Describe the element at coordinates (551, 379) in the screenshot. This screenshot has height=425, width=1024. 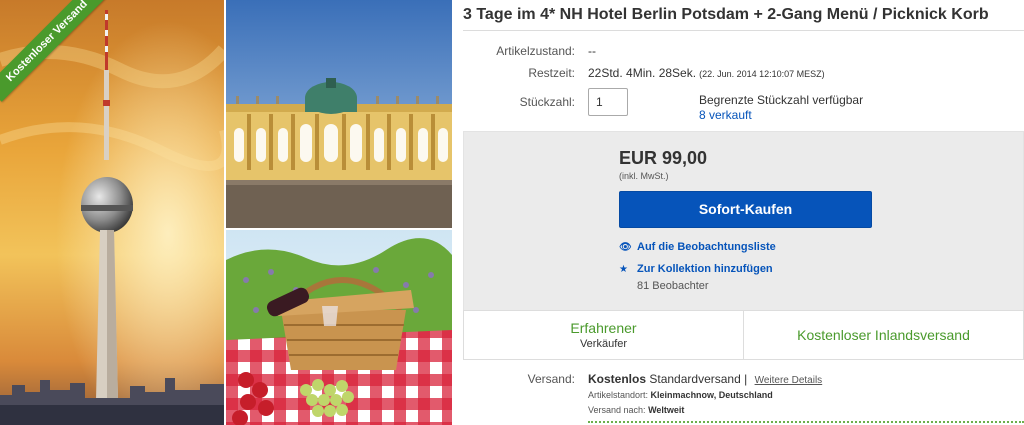
I see `shipping-label: Versand:` at that location.